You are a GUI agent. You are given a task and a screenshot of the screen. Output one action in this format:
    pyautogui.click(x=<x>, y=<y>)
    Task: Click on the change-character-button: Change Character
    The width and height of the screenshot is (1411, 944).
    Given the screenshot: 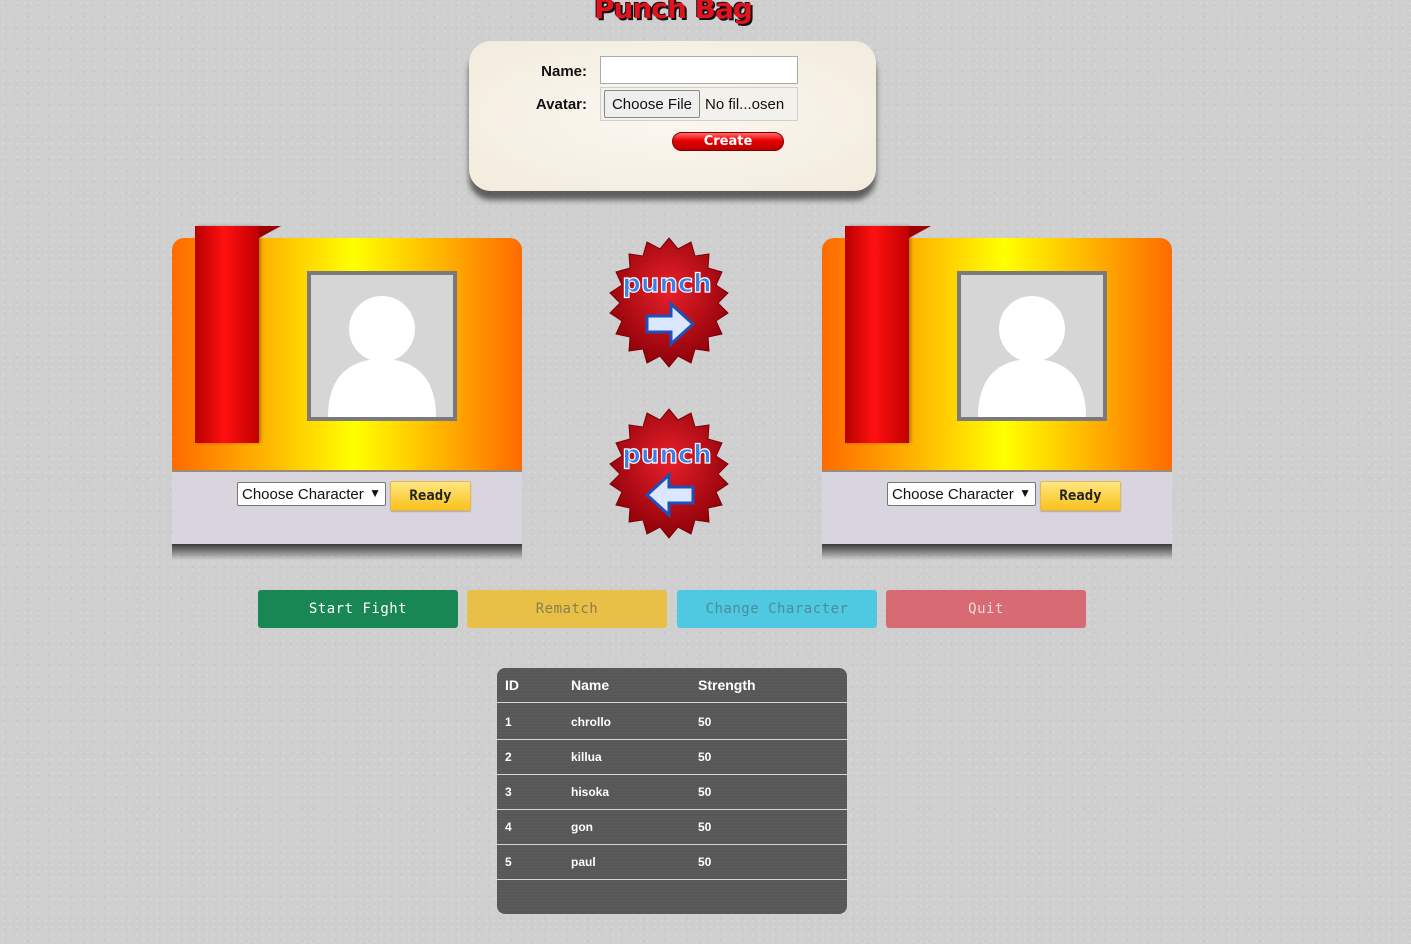 What is the action you would take?
    pyautogui.click(x=777, y=609)
    